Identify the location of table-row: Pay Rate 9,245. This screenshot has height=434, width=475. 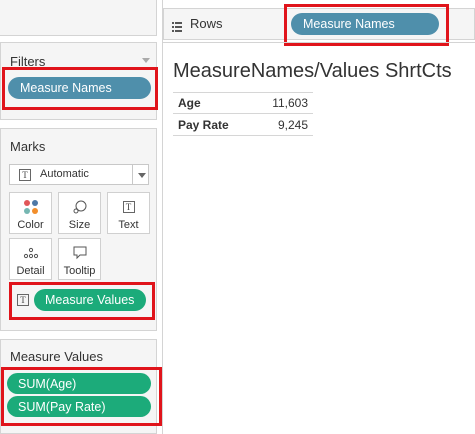
(243, 125).